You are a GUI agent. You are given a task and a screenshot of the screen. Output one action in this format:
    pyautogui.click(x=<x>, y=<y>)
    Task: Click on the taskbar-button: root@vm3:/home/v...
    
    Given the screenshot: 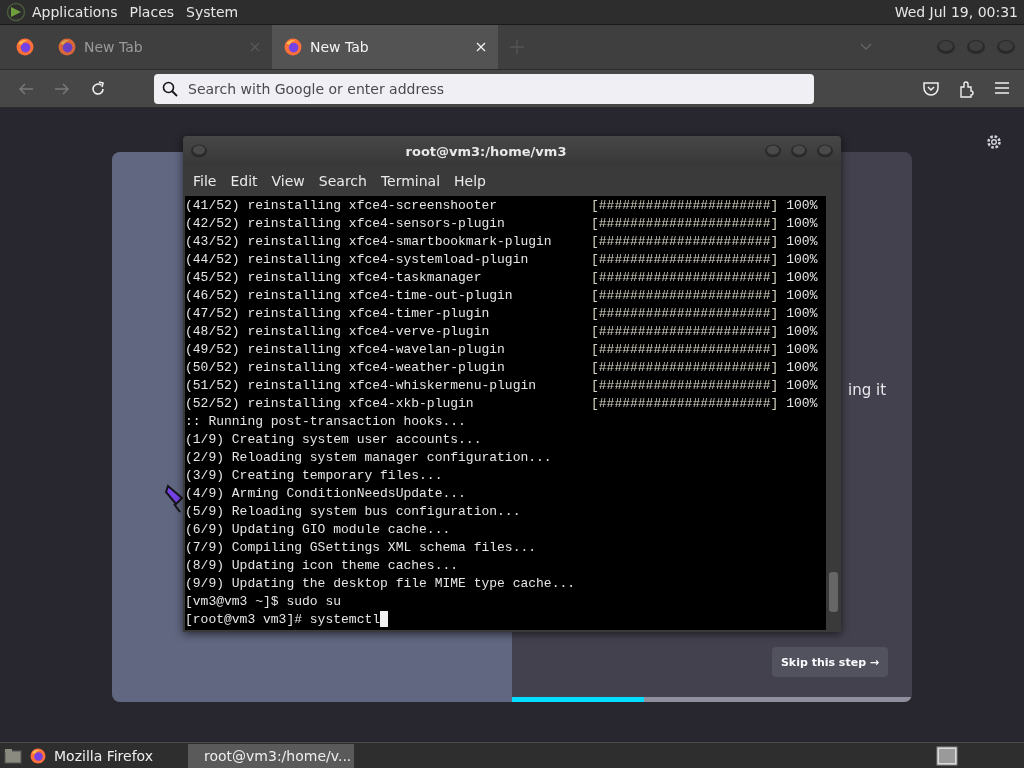 What is the action you would take?
    pyautogui.click(x=271, y=755)
    